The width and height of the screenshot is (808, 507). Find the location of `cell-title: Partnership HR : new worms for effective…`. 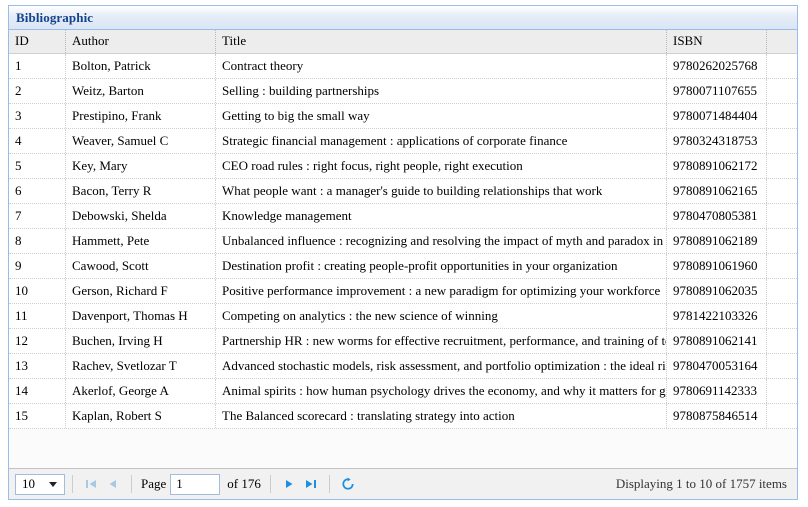

cell-title: Partnership HR : new worms for effective… is located at coordinates (441, 341).